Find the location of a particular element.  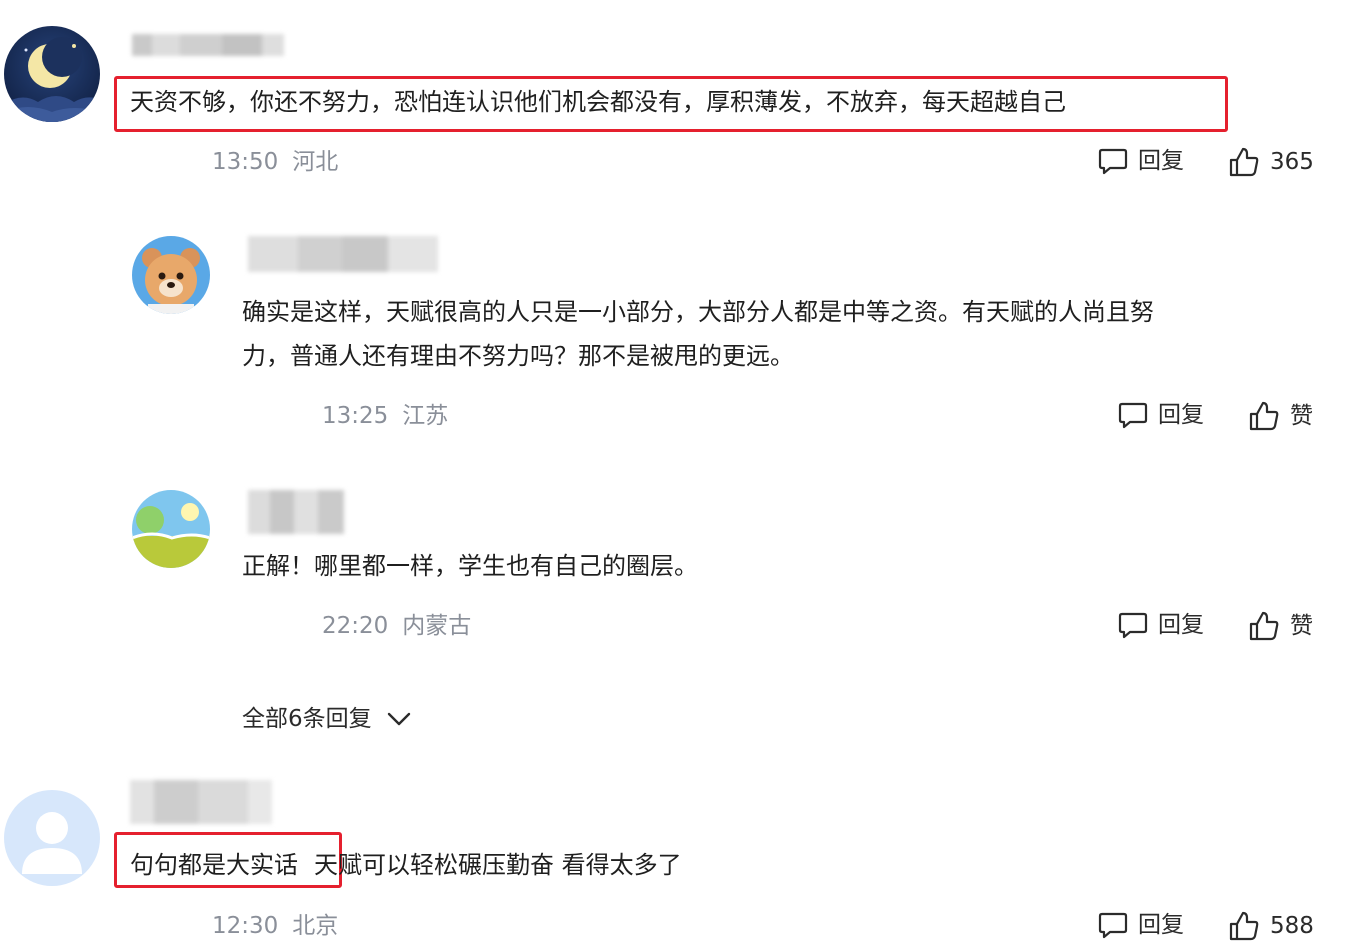

default-user-avatar is located at coordinates (52, 838).